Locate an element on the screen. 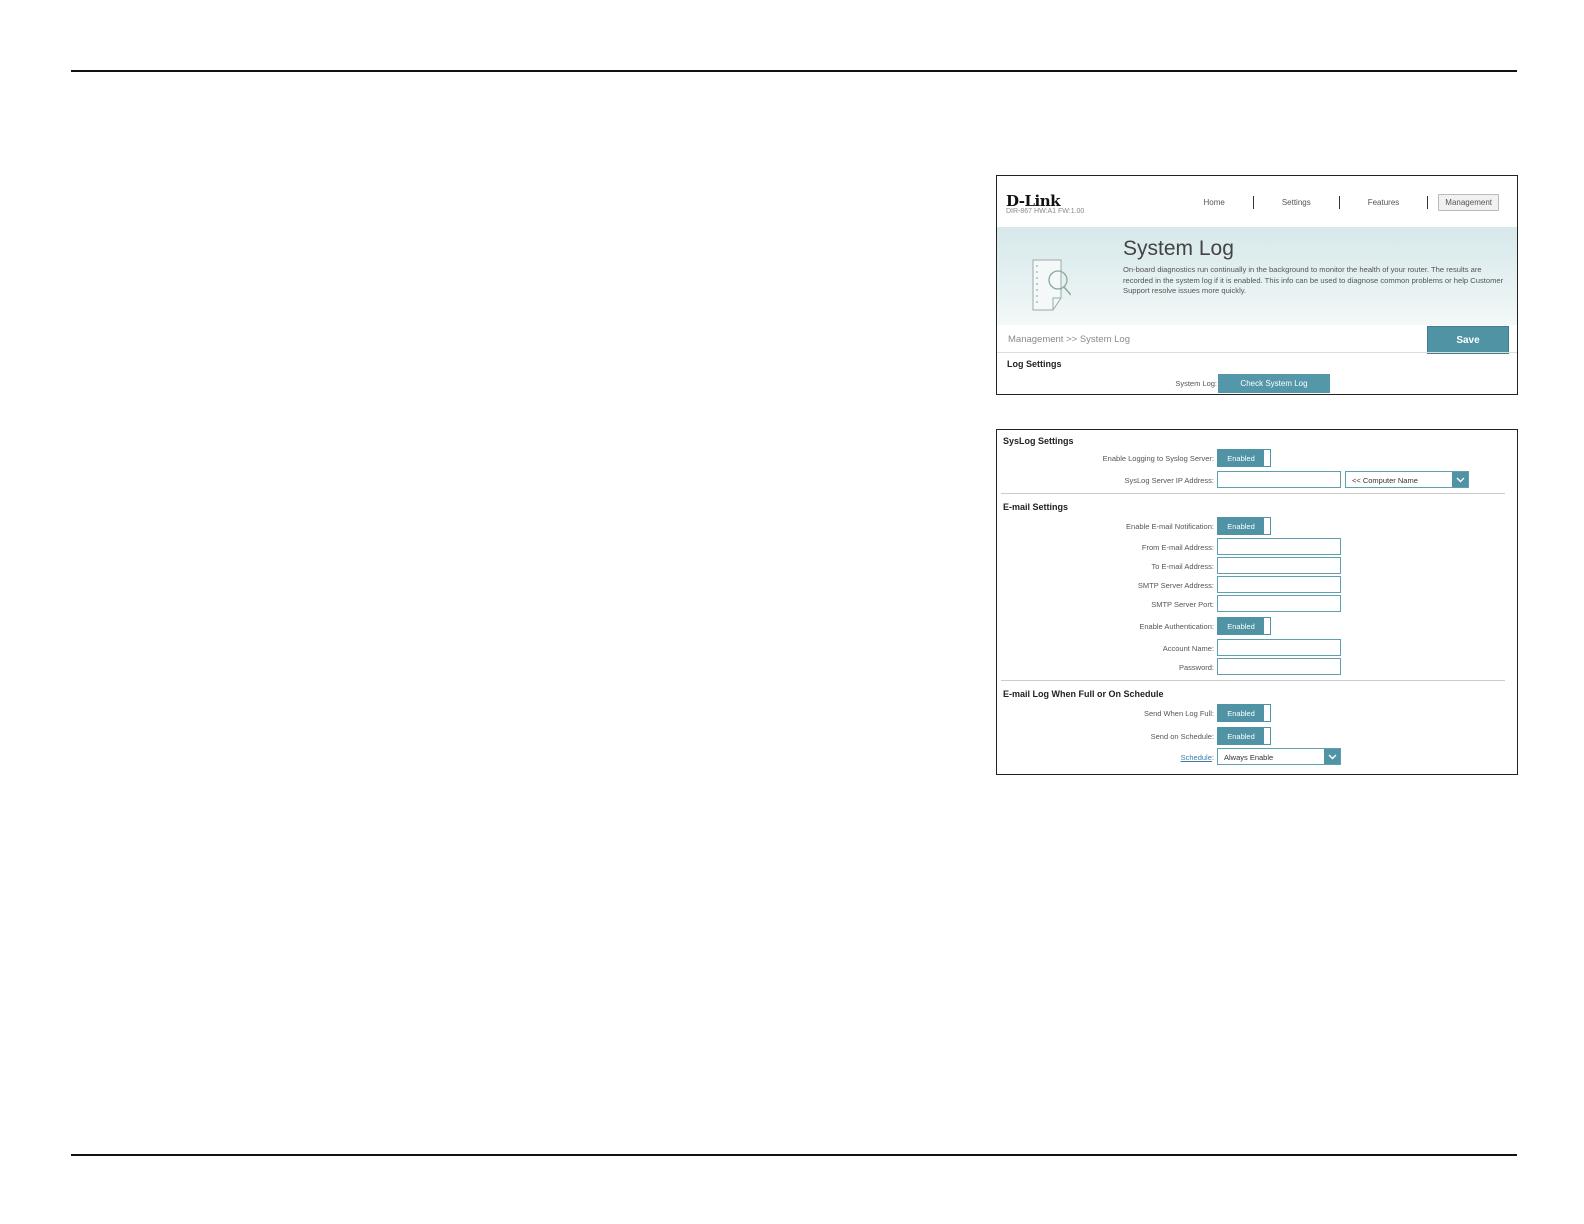 The width and height of the screenshot is (1584, 1224). password-row: Password: is located at coordinates (1257, 667).